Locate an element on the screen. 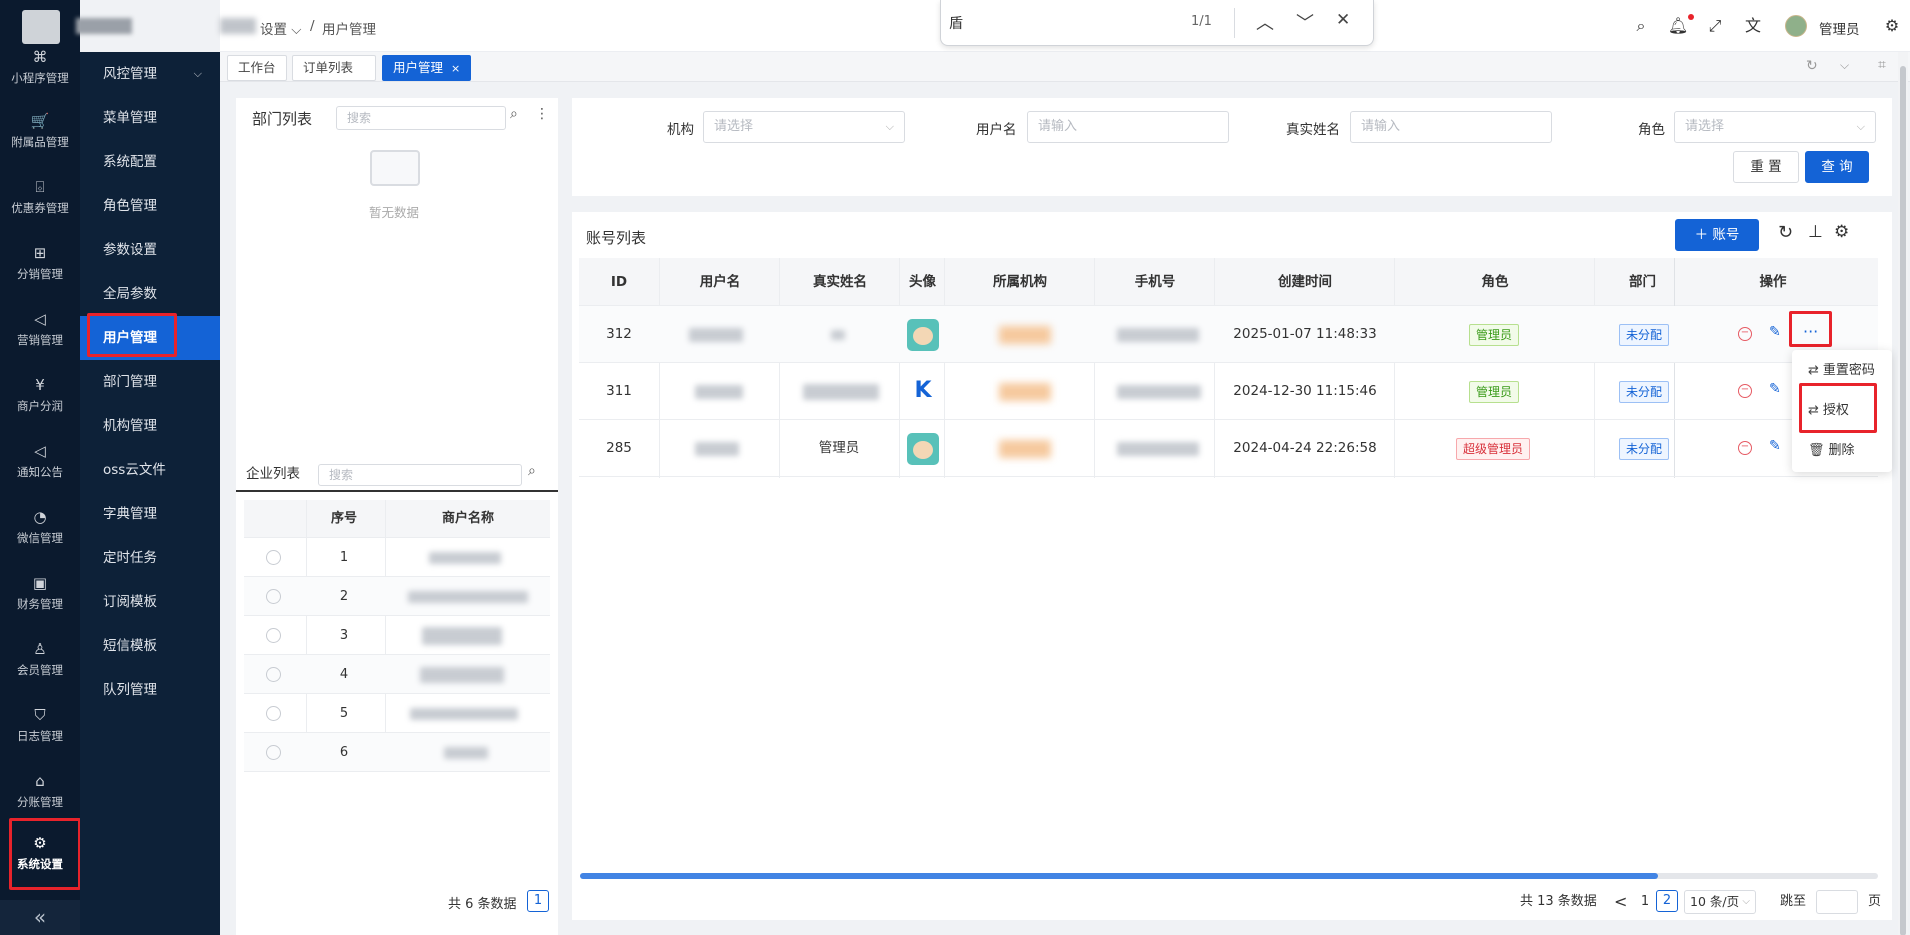  maximize-icon: ⌗ is located at coordinates (1882, 65).